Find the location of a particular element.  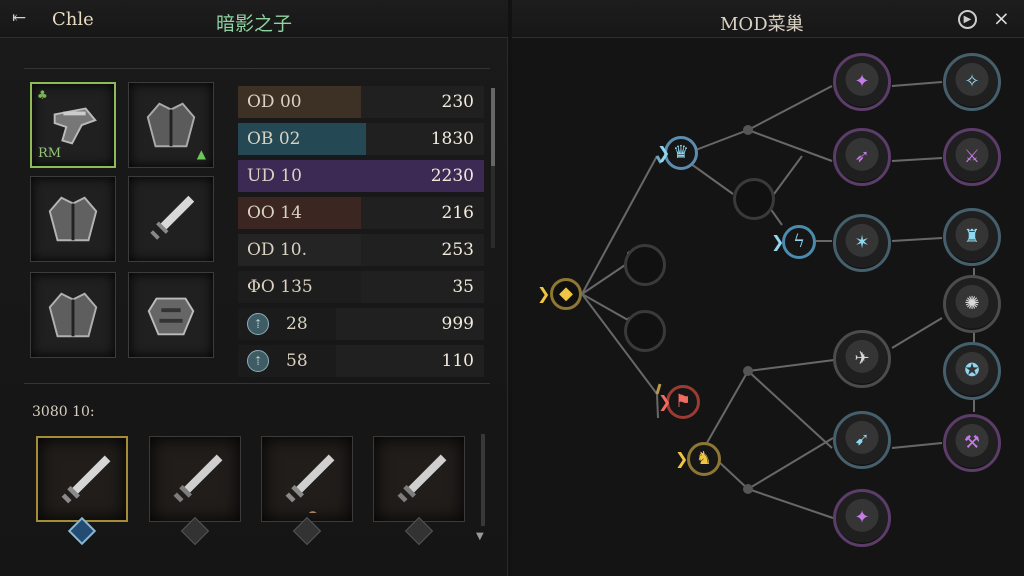

banner-icon: ⚑ is located at coordinates (683, 401).